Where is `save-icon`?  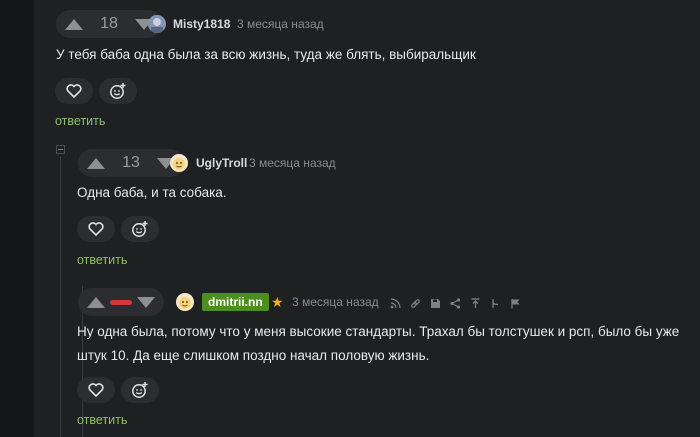
save-icon is located at coordinates (435, 303).